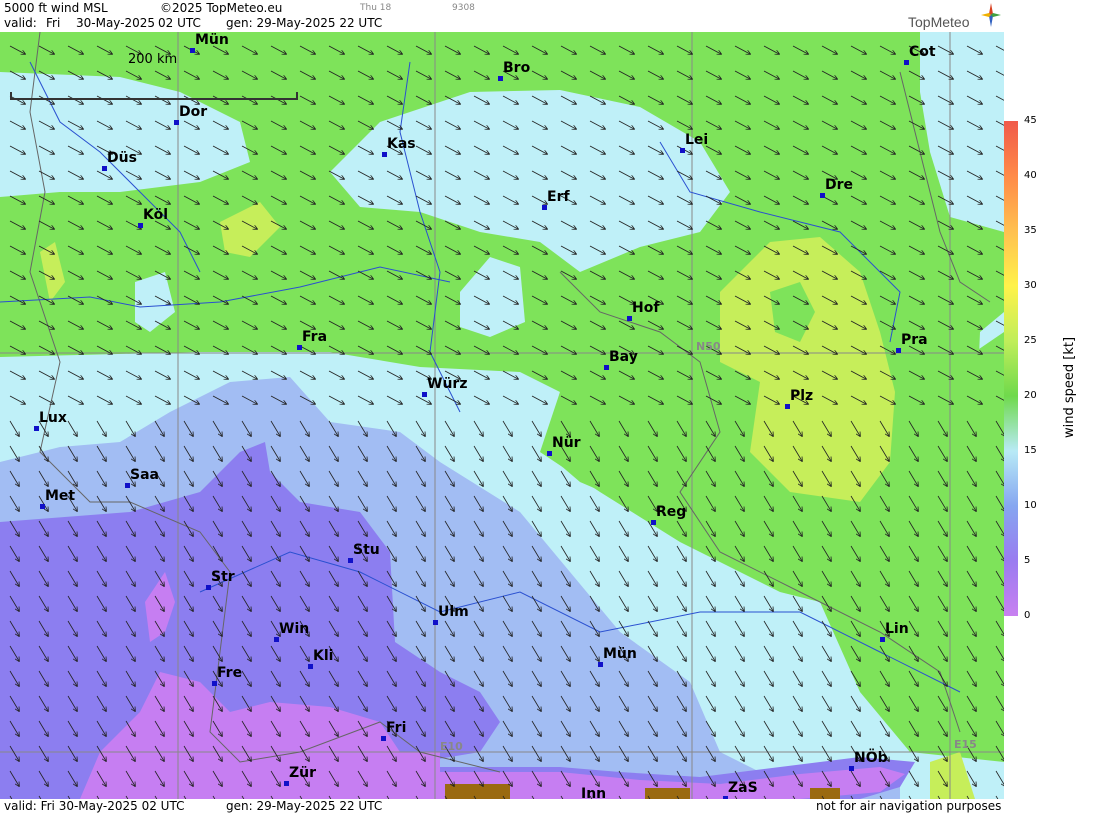 This screenshot has height=814, width=1095. Describe the element at coordinates (463, 8) in the screenshot. I see `header-small-2: 9308` at that location.